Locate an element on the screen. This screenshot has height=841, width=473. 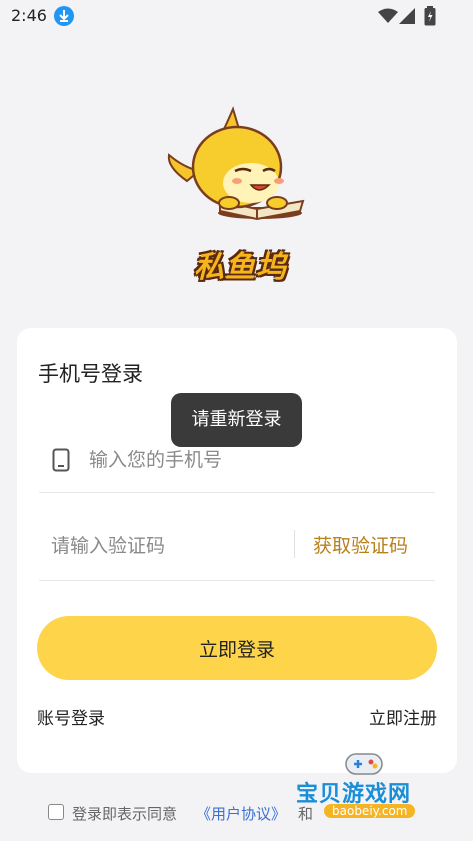
phone-icon is located at coordinates (61, 460).